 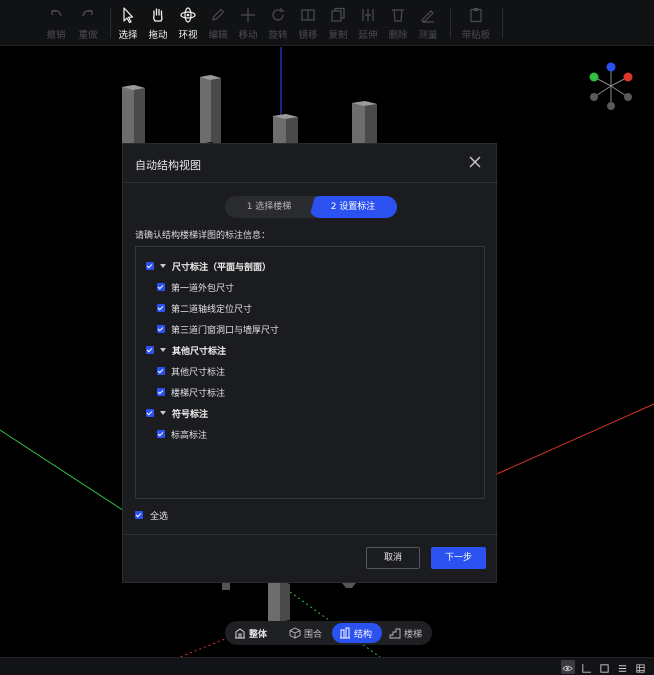 What do you see at coordinates (475, 161) in the screenshot?
I see `close-button` at bounding box center [475, 161].